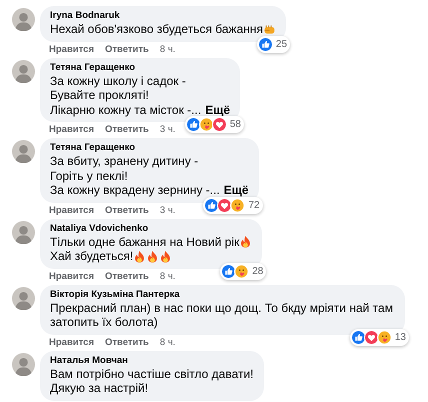 The height and width of the screenshot is (402, 428). What do you see at coordinates (145, 241) in the screenshot?
I see `comment-text: Тільки одне бажання на Новий рік` at bounding box center [145, 241].